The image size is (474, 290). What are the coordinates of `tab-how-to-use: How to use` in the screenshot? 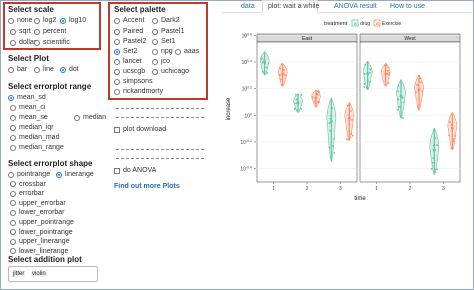 It's located at (407, 6).